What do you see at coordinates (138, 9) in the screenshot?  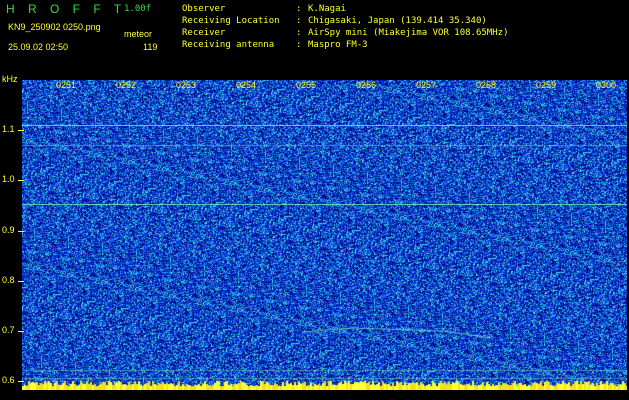 I see `version-label: 1.00f` at bounding box center [138, 9].